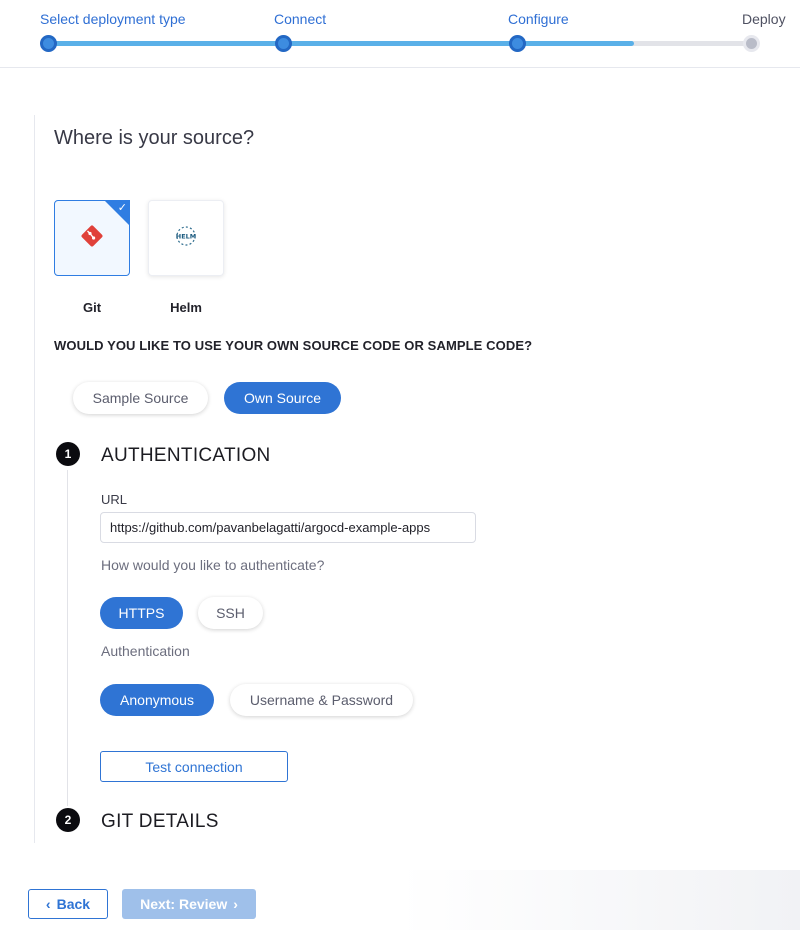  What do you see at coordinates (154, 138) in the screenshot?
I see `page-title: Where is your source?` at bounding box center [154, 138].